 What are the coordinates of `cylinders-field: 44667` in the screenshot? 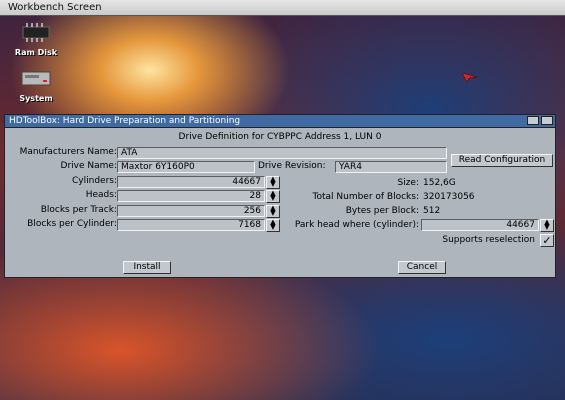 It's located at (191, 182).